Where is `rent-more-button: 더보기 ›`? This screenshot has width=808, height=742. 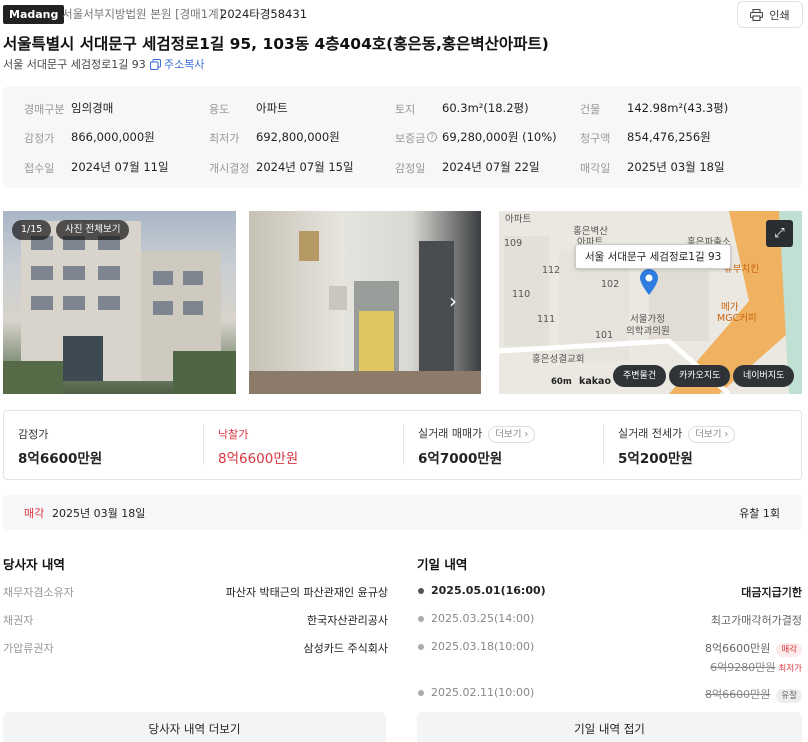 rent-more-button: 더보기 › is located at coordinates (712, 434).